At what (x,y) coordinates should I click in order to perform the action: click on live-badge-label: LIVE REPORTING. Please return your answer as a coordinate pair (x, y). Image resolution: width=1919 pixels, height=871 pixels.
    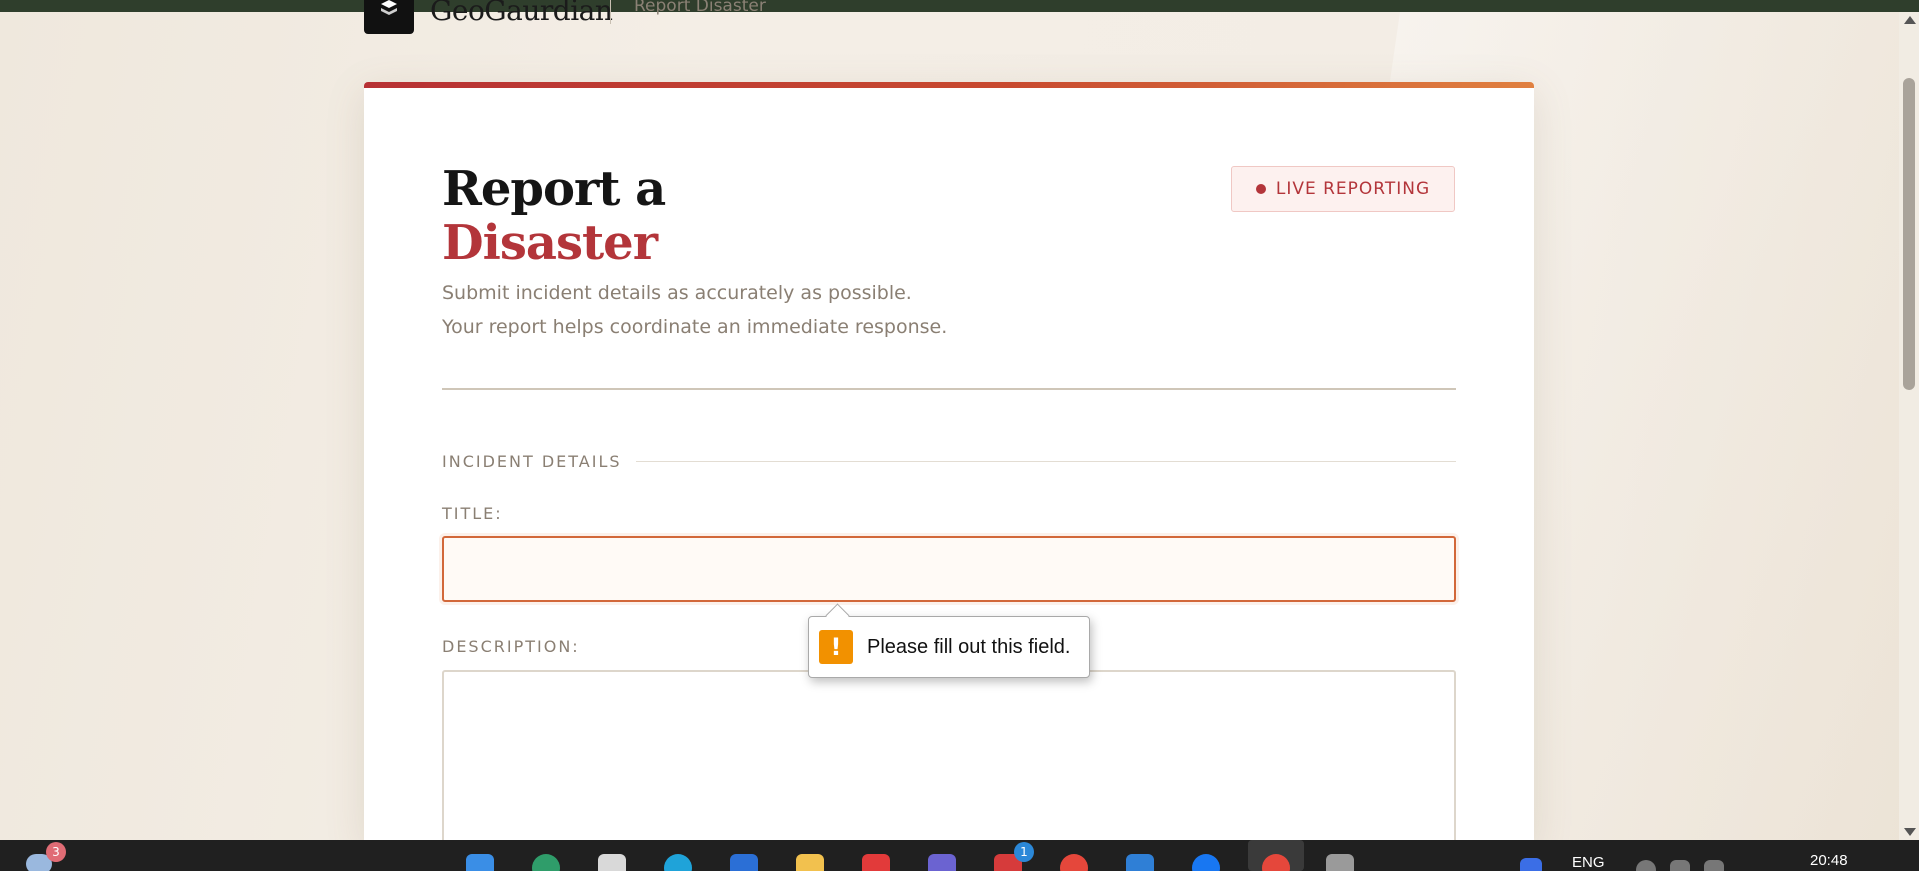
    Looking at the image, I should click on (1353, 189).